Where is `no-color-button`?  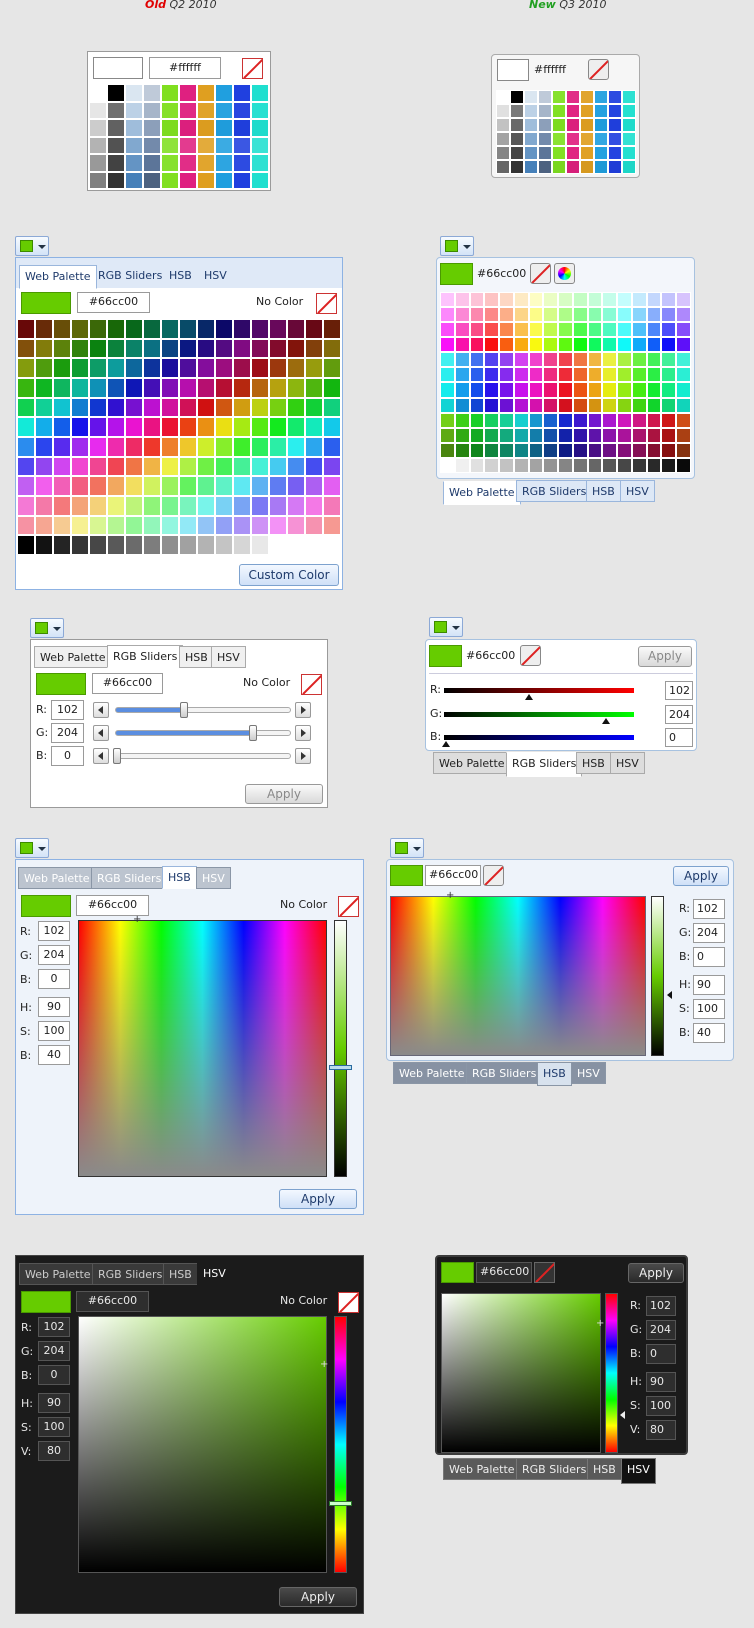
no-color-button is located at coordinates (326, 303).